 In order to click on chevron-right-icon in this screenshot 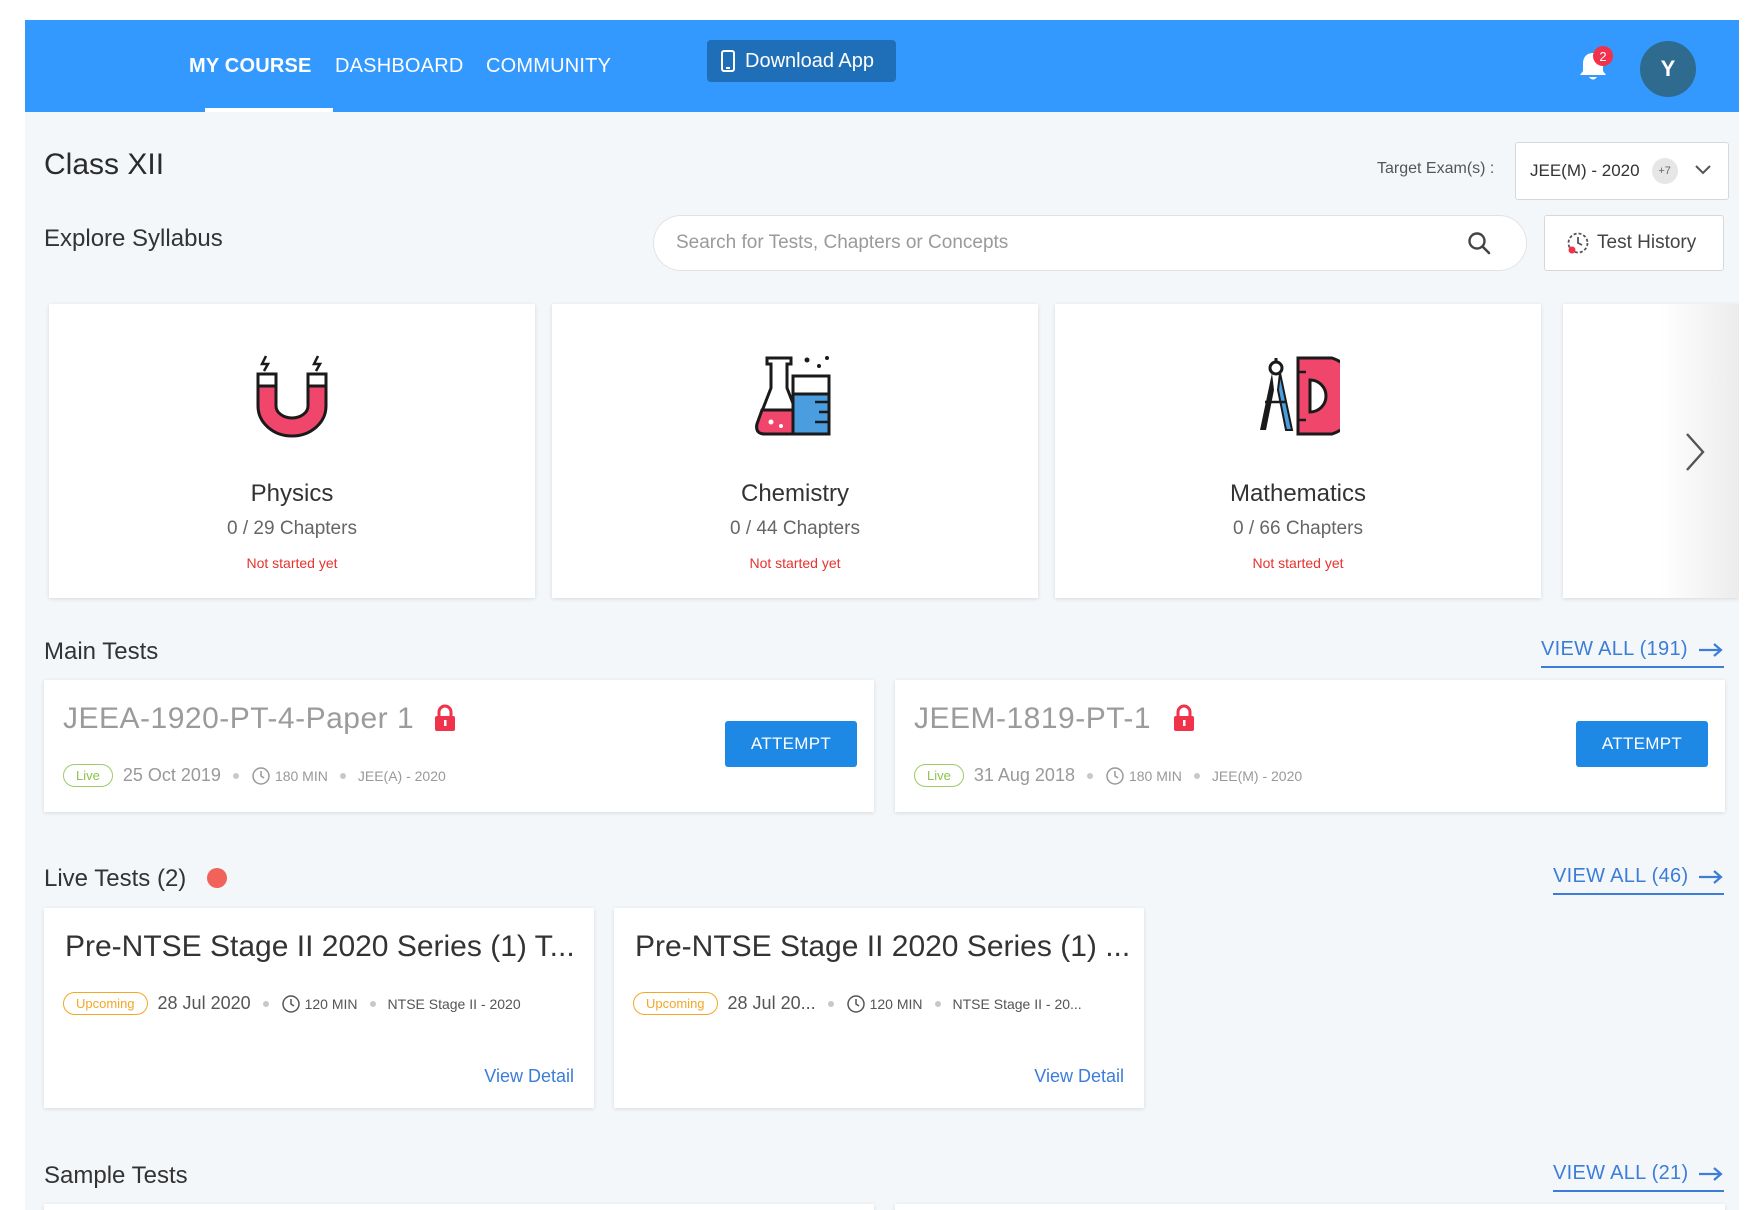, I will do `click(1696, 452)`.